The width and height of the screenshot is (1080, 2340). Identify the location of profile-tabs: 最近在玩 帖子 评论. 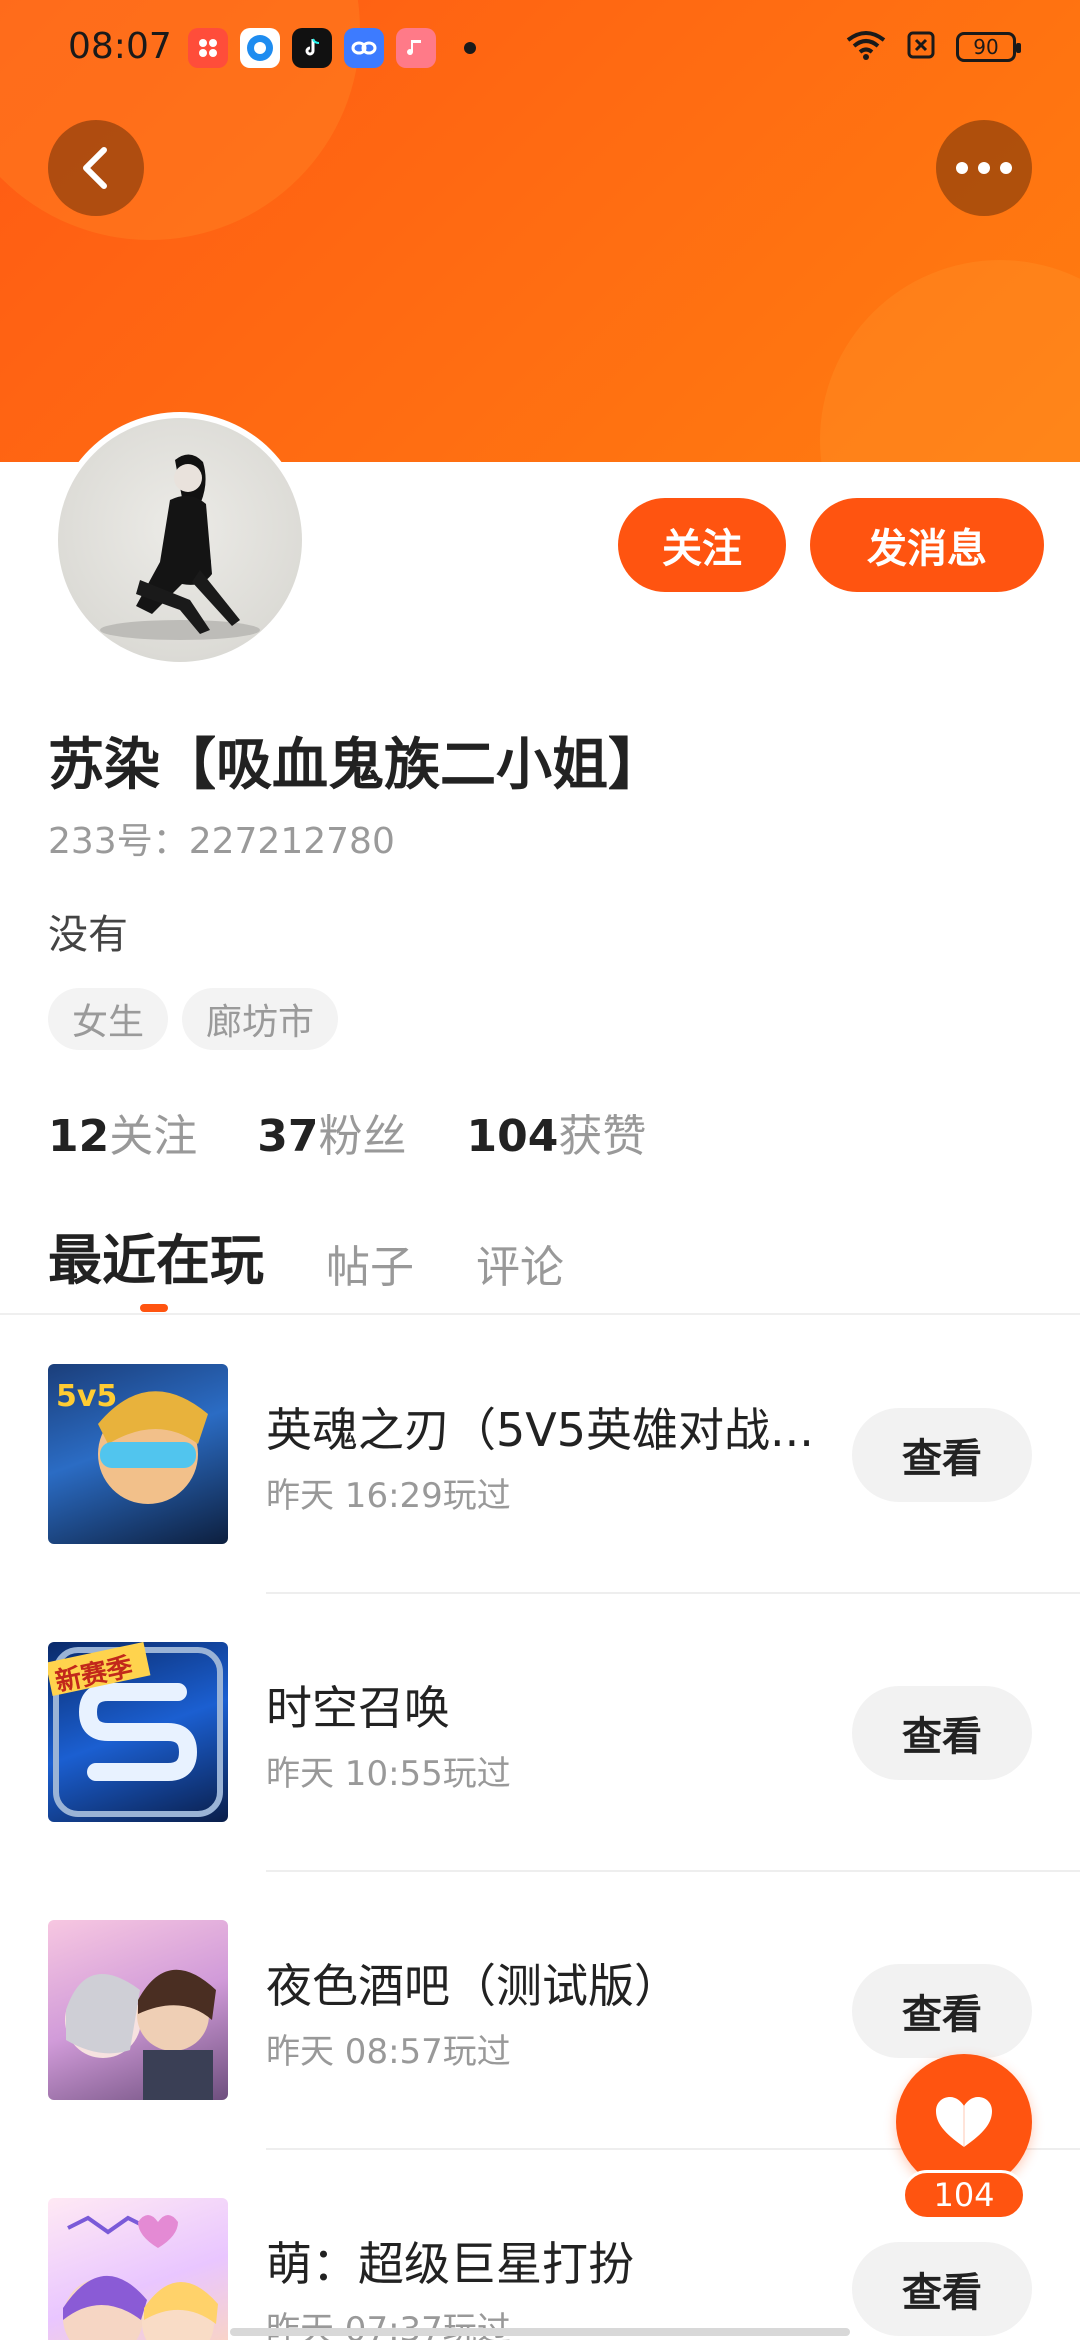
(306, 1255).